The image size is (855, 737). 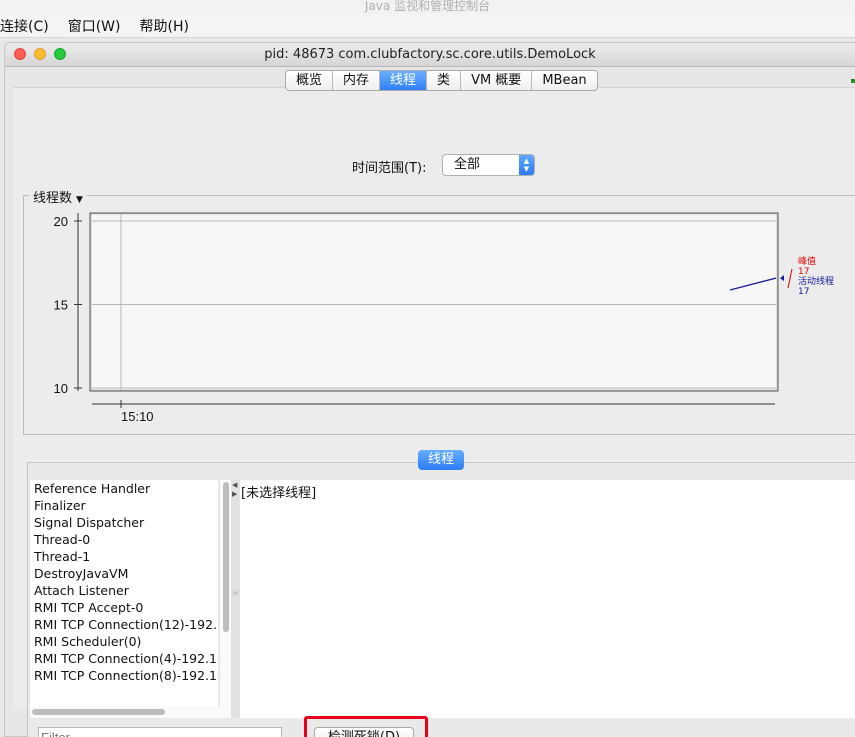 What do you see at coordinates (160, 732) in the screenshot?
I see `thread-filter-input` at bounding box center [160, 732].